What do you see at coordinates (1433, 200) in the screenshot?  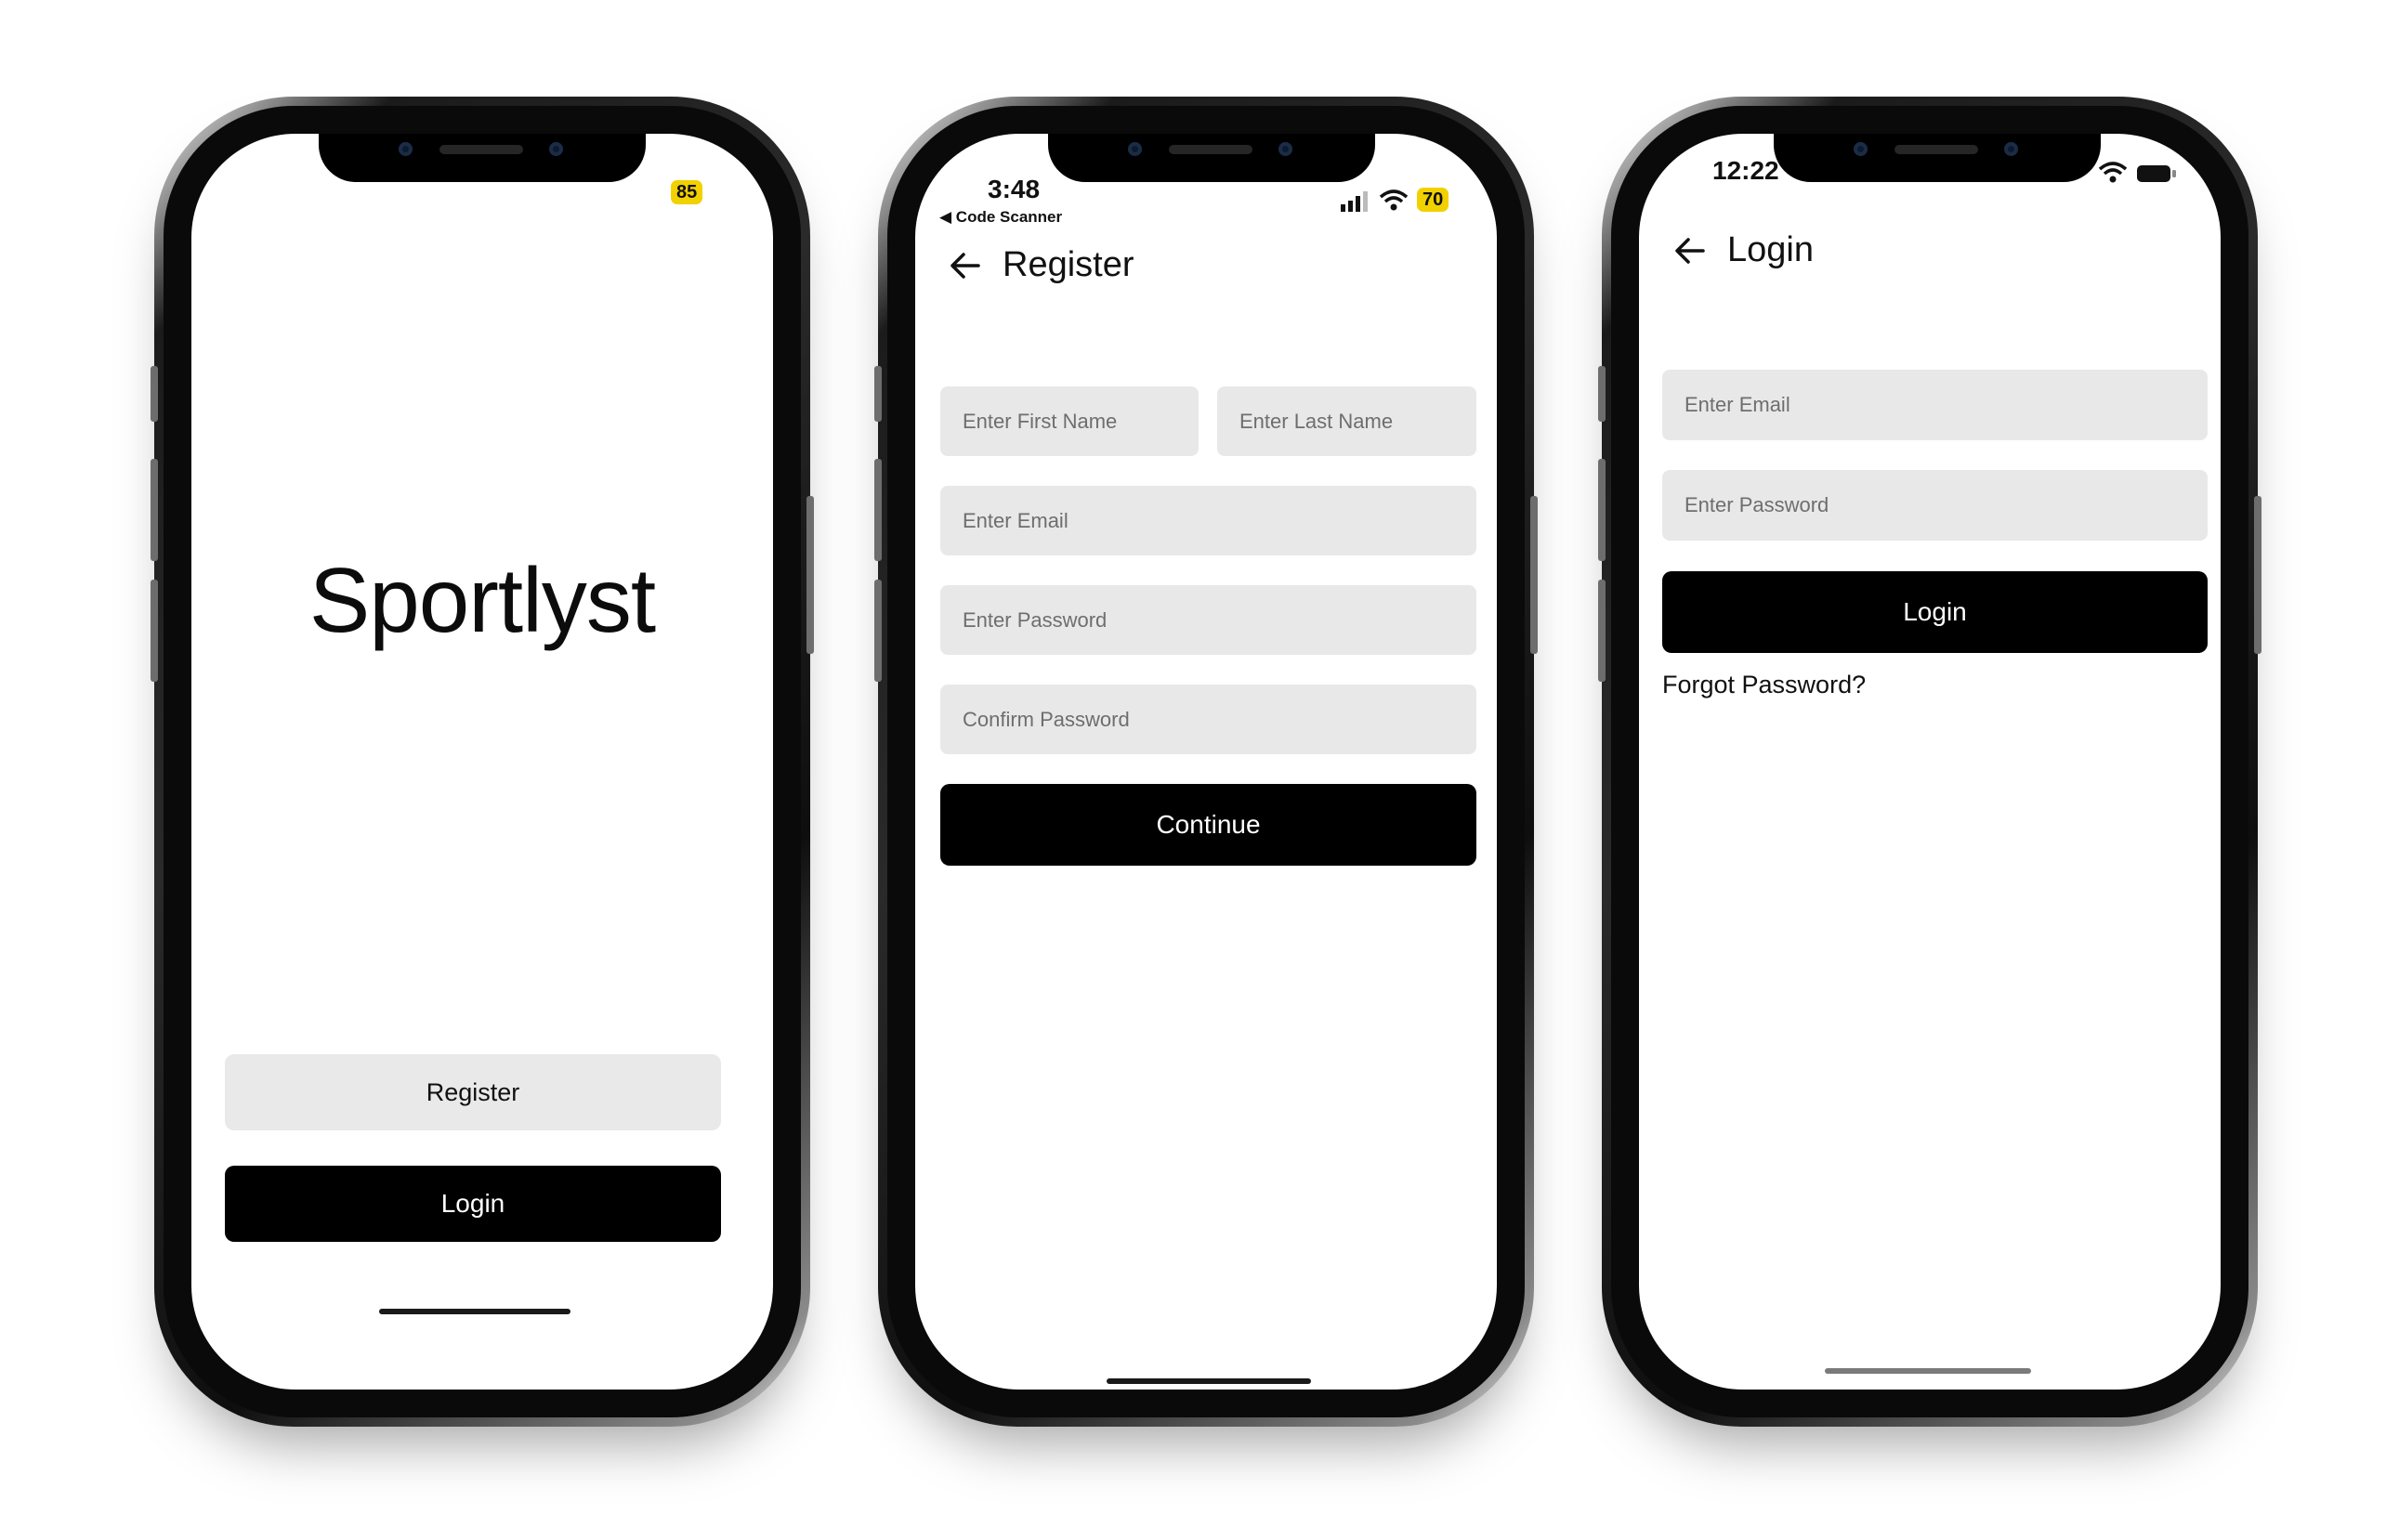 I see `battery-icon: 70` at bounding box center [1433, 200].